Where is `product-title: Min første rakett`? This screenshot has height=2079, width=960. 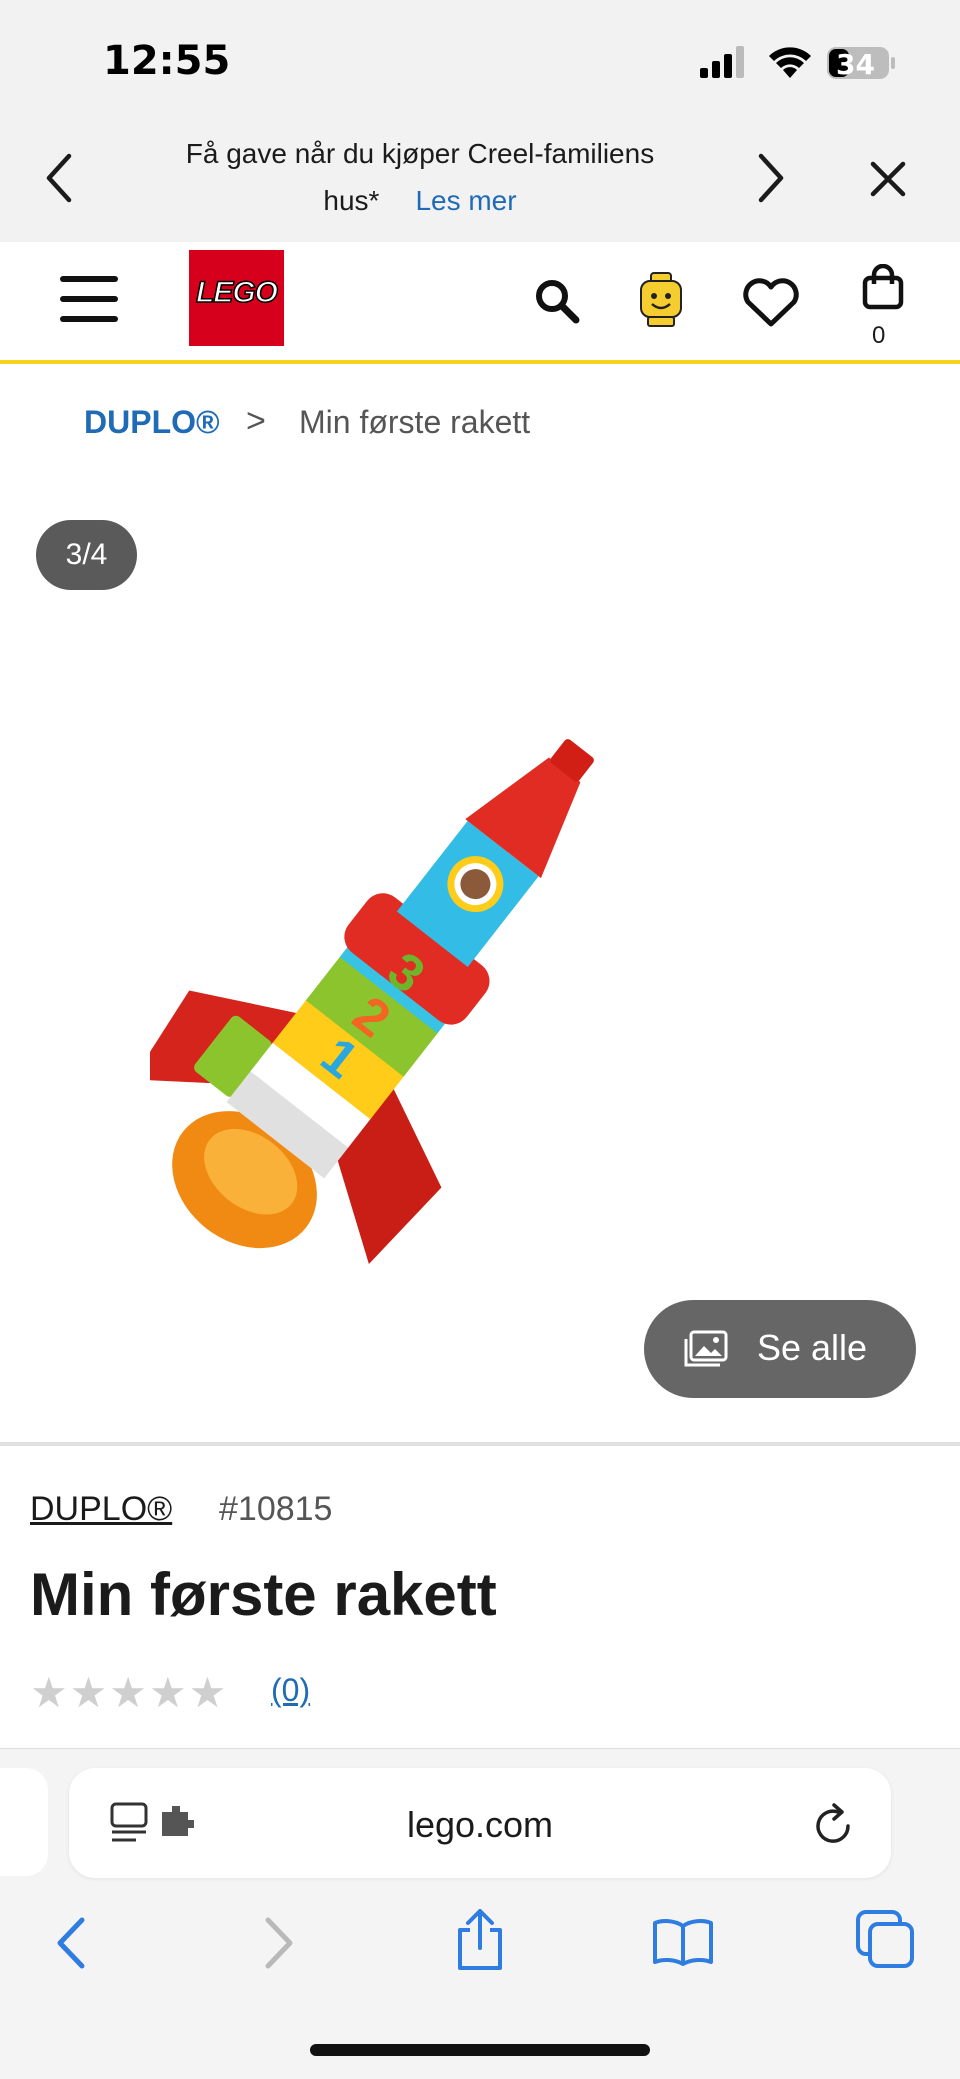 product-title: Min første rakett is located at coordinates (263, 1594).